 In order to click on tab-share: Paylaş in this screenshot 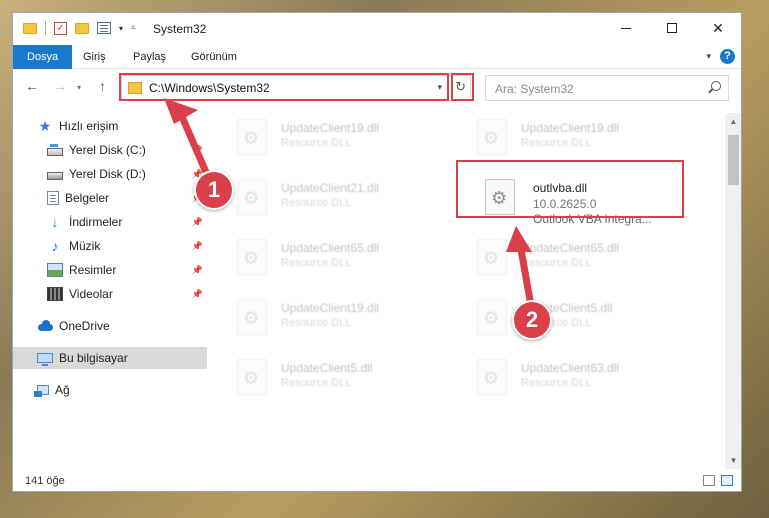, I will do `click(149, 57)`.